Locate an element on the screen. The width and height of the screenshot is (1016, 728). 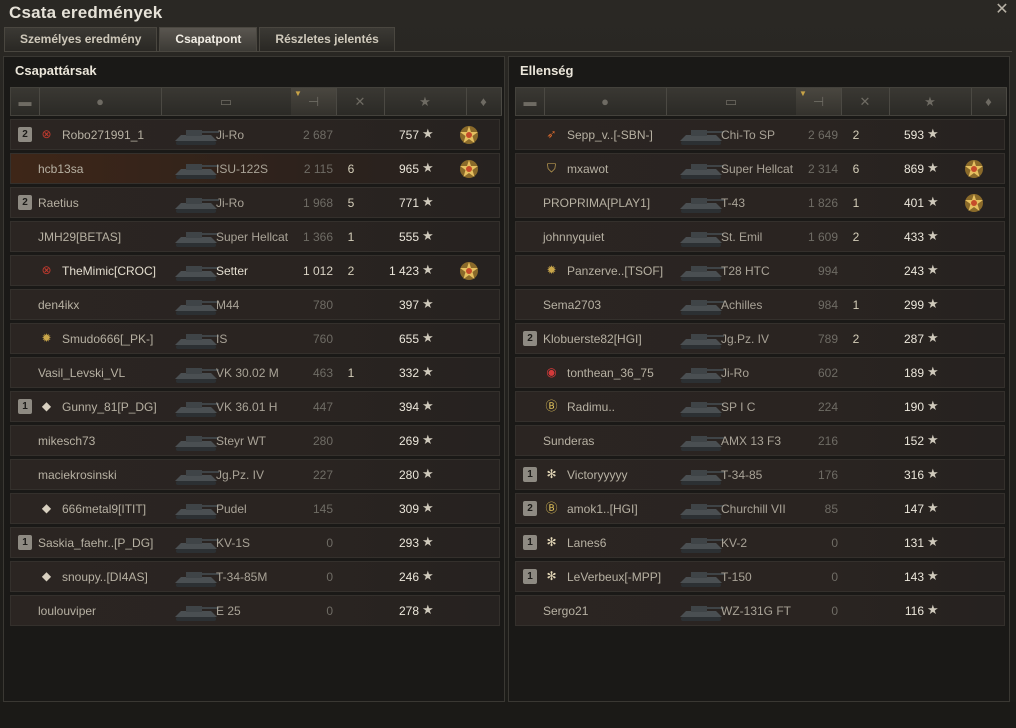
player-name: maciekrosinski is located at coordinates (77, 475).